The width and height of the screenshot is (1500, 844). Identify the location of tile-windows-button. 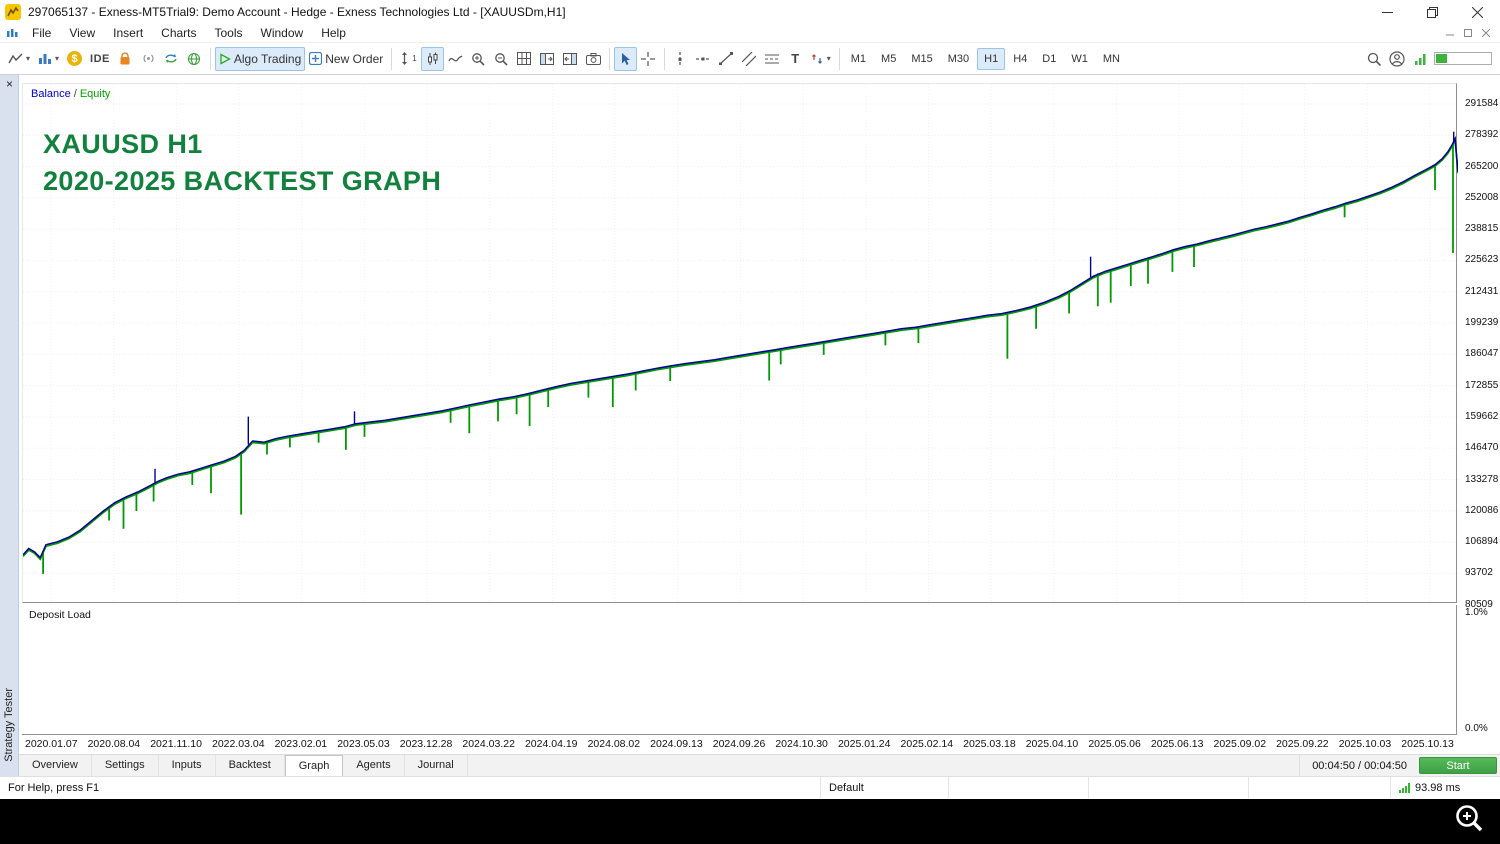
(524, 59).